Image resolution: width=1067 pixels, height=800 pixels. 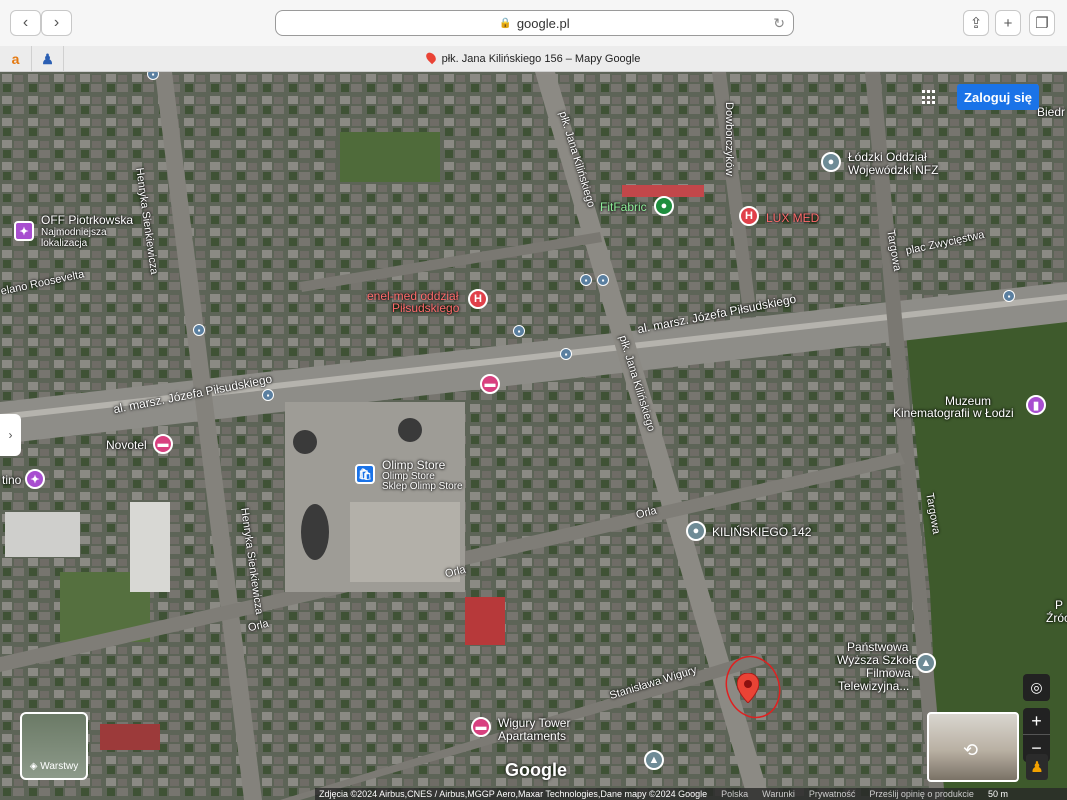 What do you see at coordinates (998, 97) in the screenshot?
I see `login-button: Zaloguj się` at bounding box center [998, 97].